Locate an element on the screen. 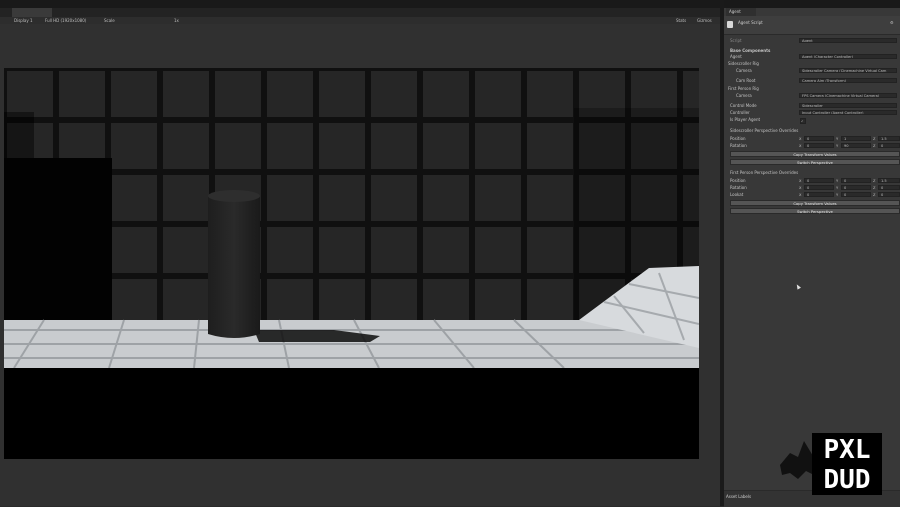 The height and width of the screenshot is (507, 900). sc-rot-z: 0 is located at coordinates (889, 145).